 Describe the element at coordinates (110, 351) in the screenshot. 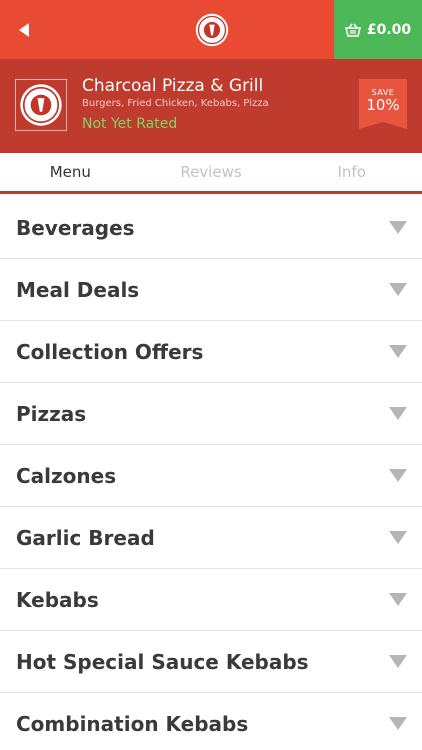

I see `menu-category-label: Collection Offers` at that location.